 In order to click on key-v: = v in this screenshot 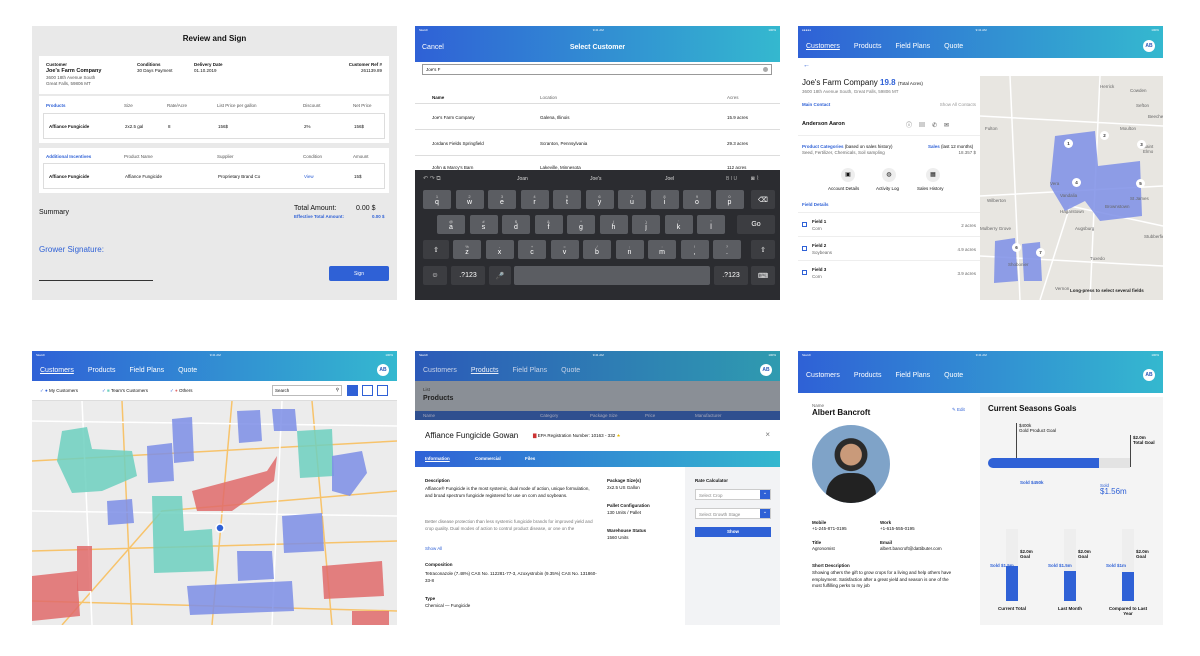, I will do `click(564, 249)`.